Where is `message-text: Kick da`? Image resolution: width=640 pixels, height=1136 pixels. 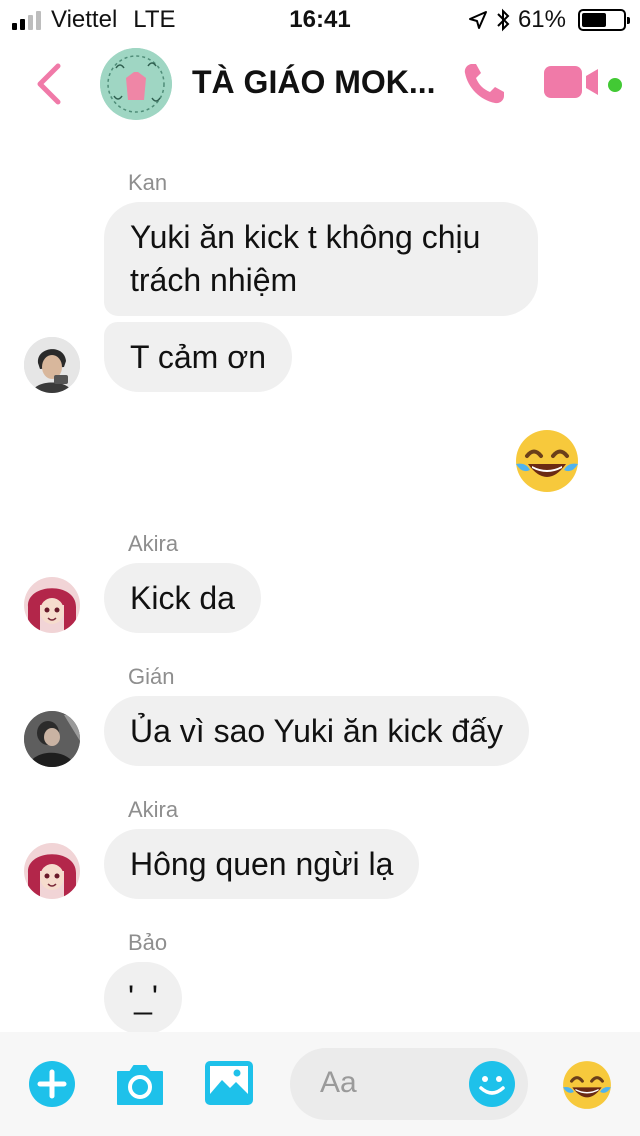 message-text: Kick da is located at coordinates (182, 598).